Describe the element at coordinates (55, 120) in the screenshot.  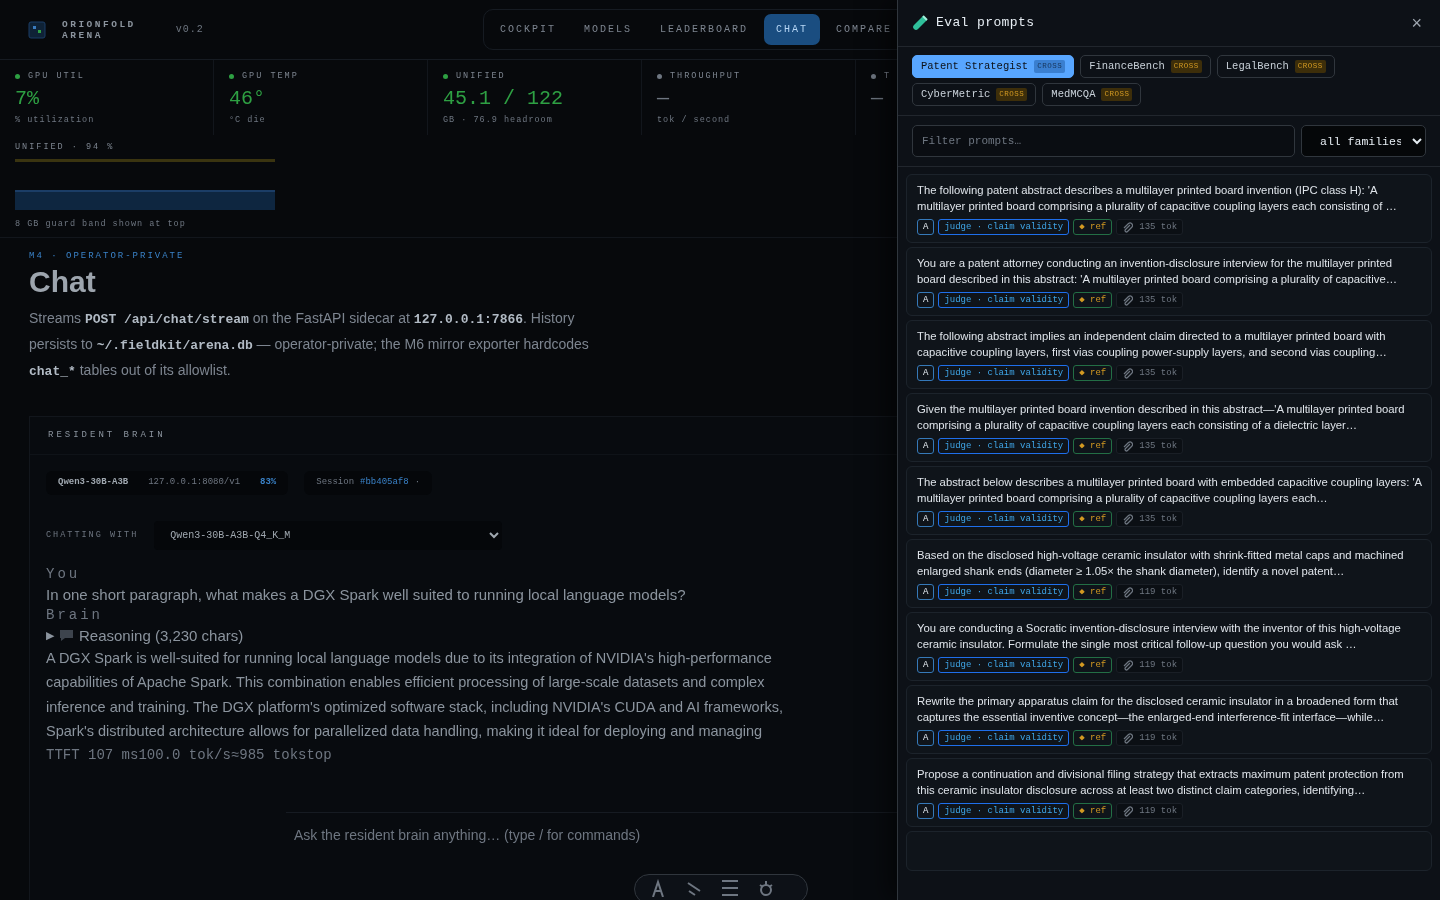
I see `stat-caption: % utilization` at that location.